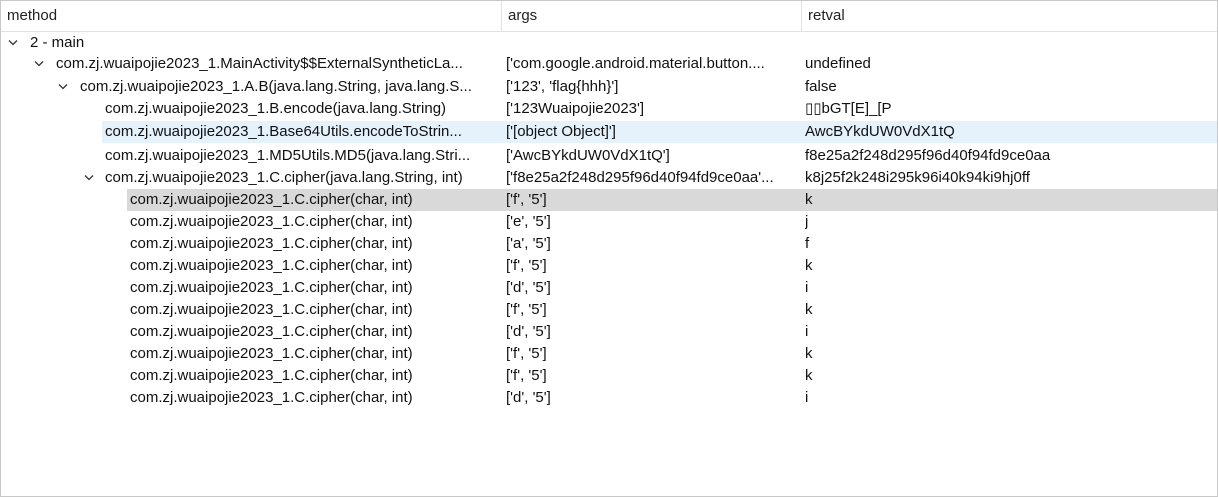 The width and height of the screenshot is (1218, 497). What do you see at coordinates (588, 155) in the screenshot?
I see `args-cell: ['AwcBYkdUW0VdX1tQ']` at bounding box center [588, 155].